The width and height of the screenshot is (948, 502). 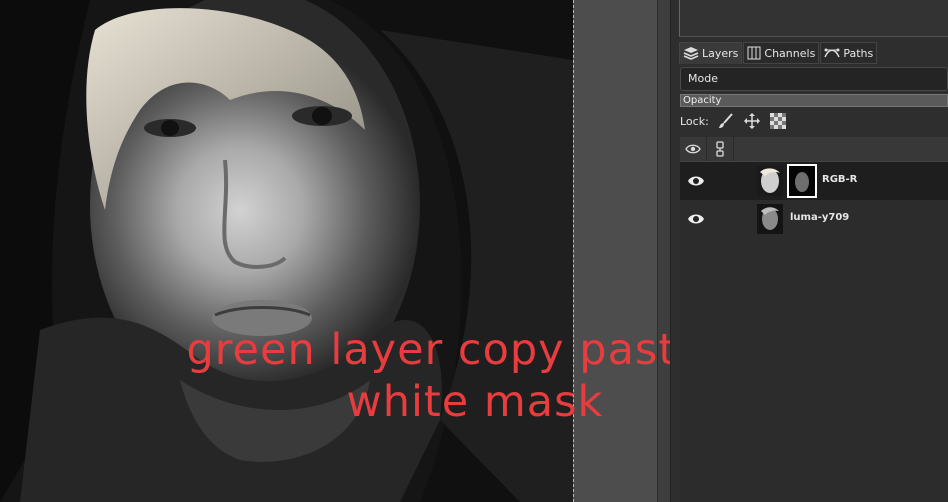 What do you see at coordinates (858, 53) in the screenshot?
I see `tab-paths-label: Paths` at bounding box center [858, 53].